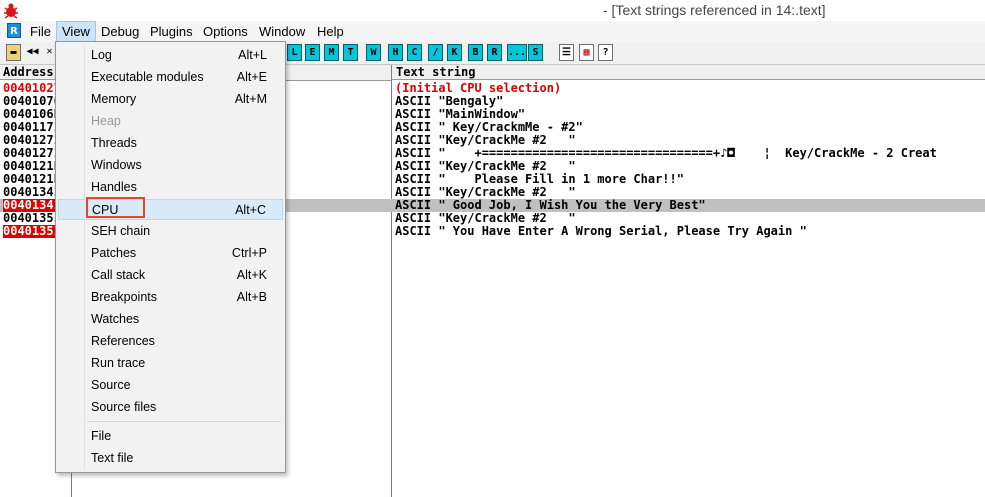  Describe the element at coordinates (282, 31) in the screenshot. I see `menu-window: Window` at that location.